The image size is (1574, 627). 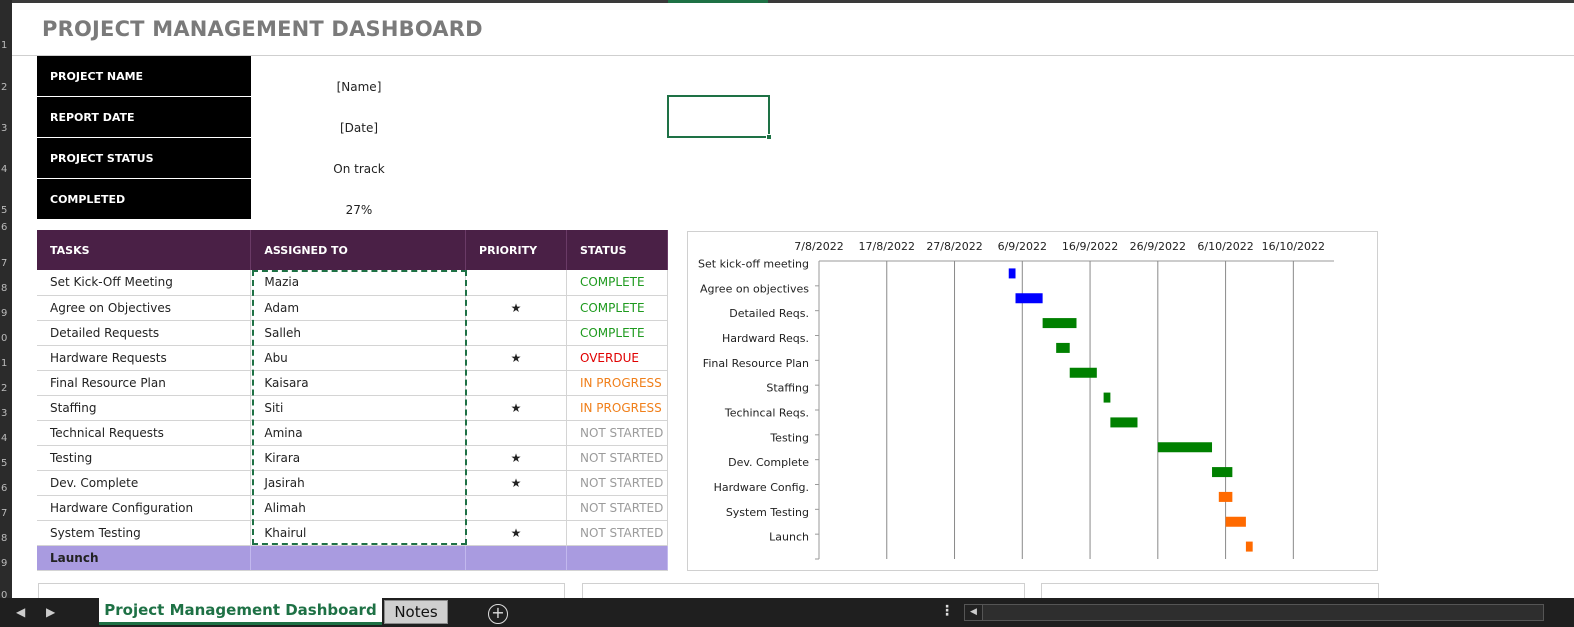 What do you see at coordinates (144, 458) in the screenshot?
I see `task-cell: Testing` at bounding box center [144, 458].